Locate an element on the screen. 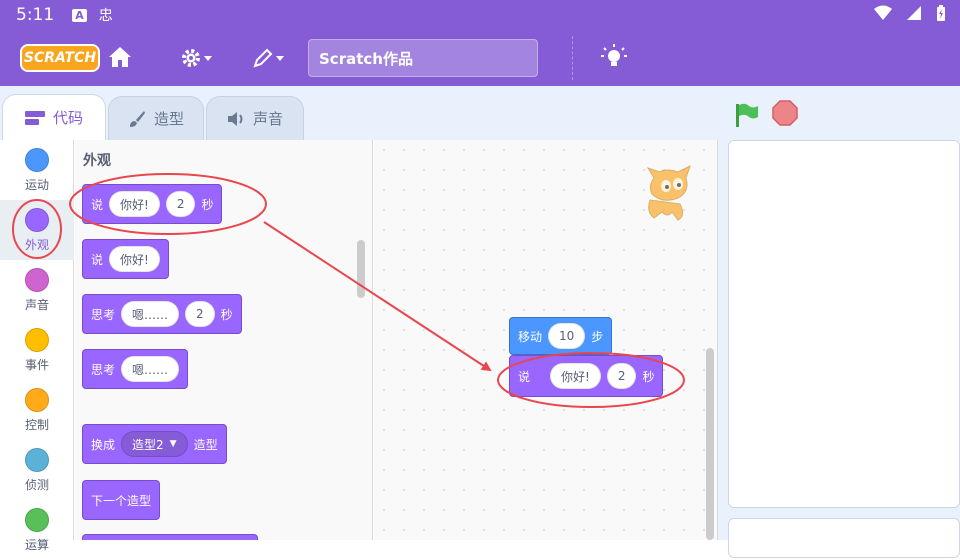 This screenshot has width=960, height=560. green-flag-icon is located at coordinates (746, 115).